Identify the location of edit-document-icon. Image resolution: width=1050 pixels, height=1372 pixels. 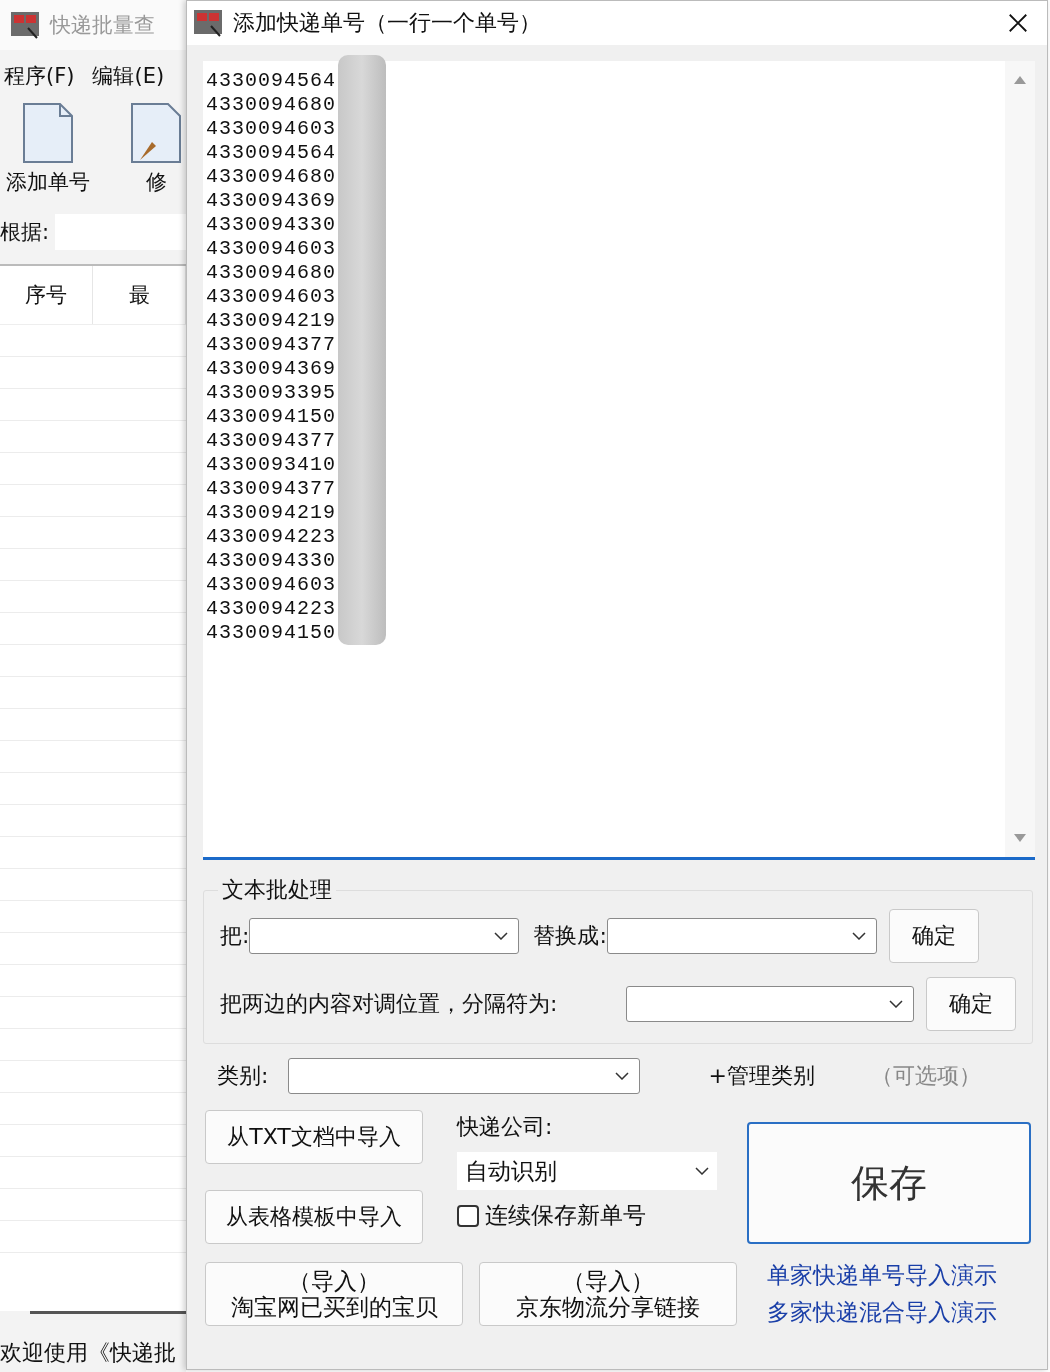
(156, 133).